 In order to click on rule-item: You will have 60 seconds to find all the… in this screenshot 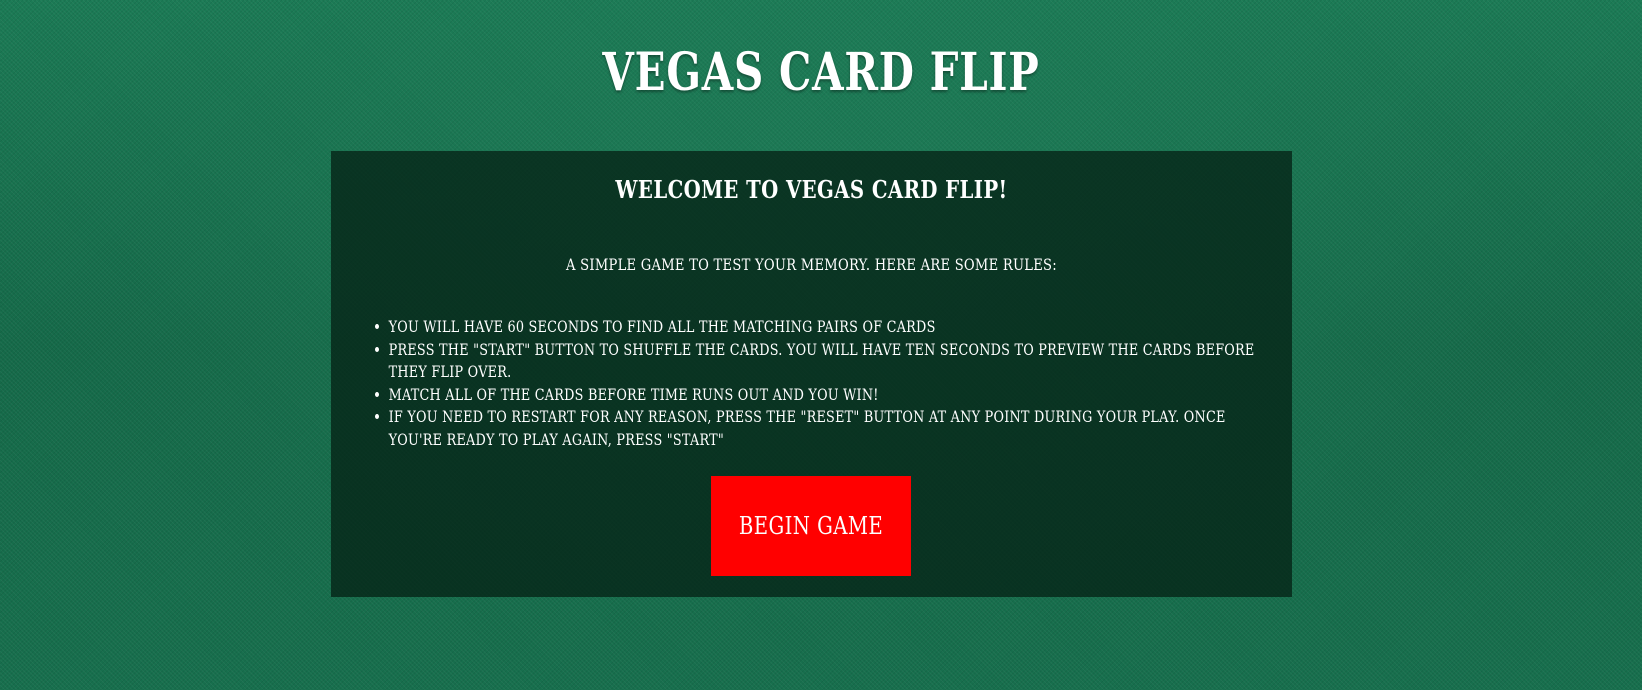, I will do `click(829, 327)`.